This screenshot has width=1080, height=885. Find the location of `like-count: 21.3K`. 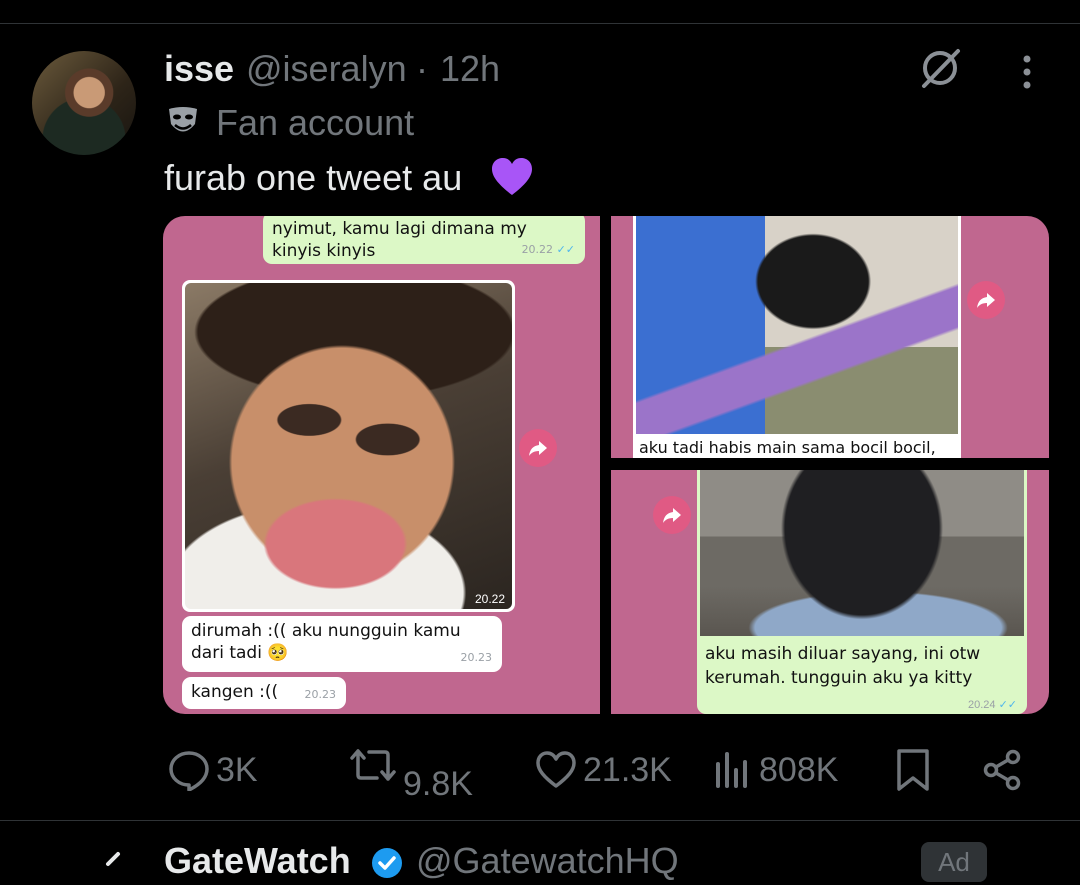

like-count: 21.3K is located at coordinates (627, 769).